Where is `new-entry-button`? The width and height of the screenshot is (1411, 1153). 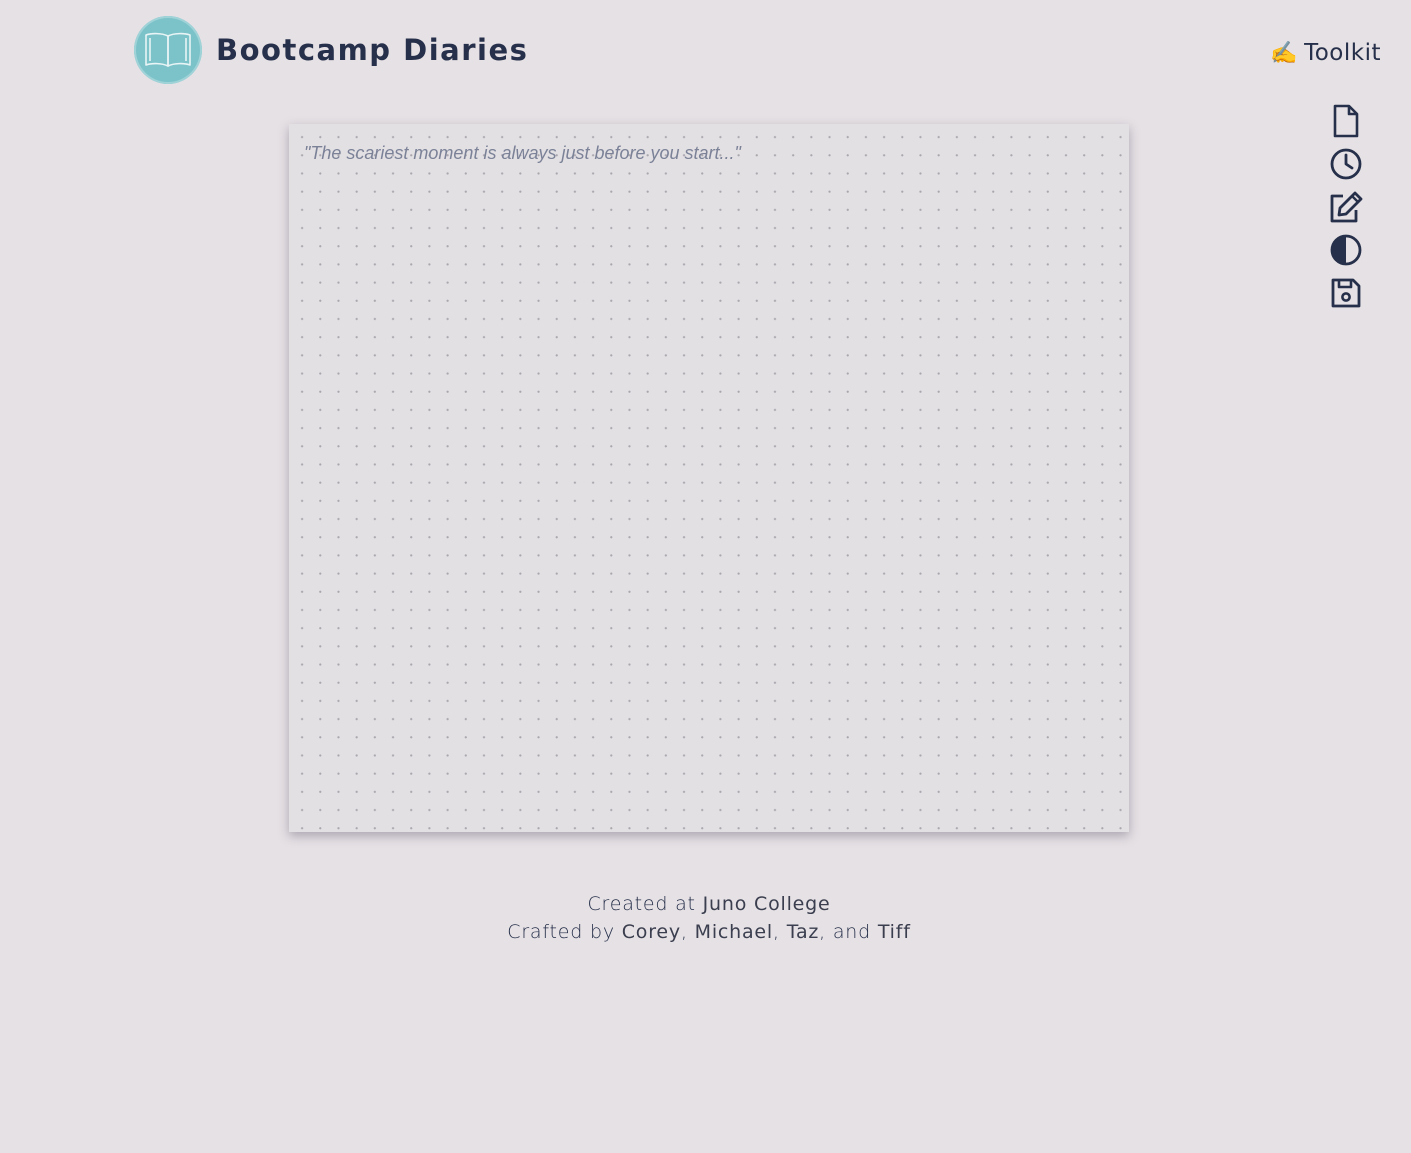 new-entry-button is located at coordinates (1346, 121).